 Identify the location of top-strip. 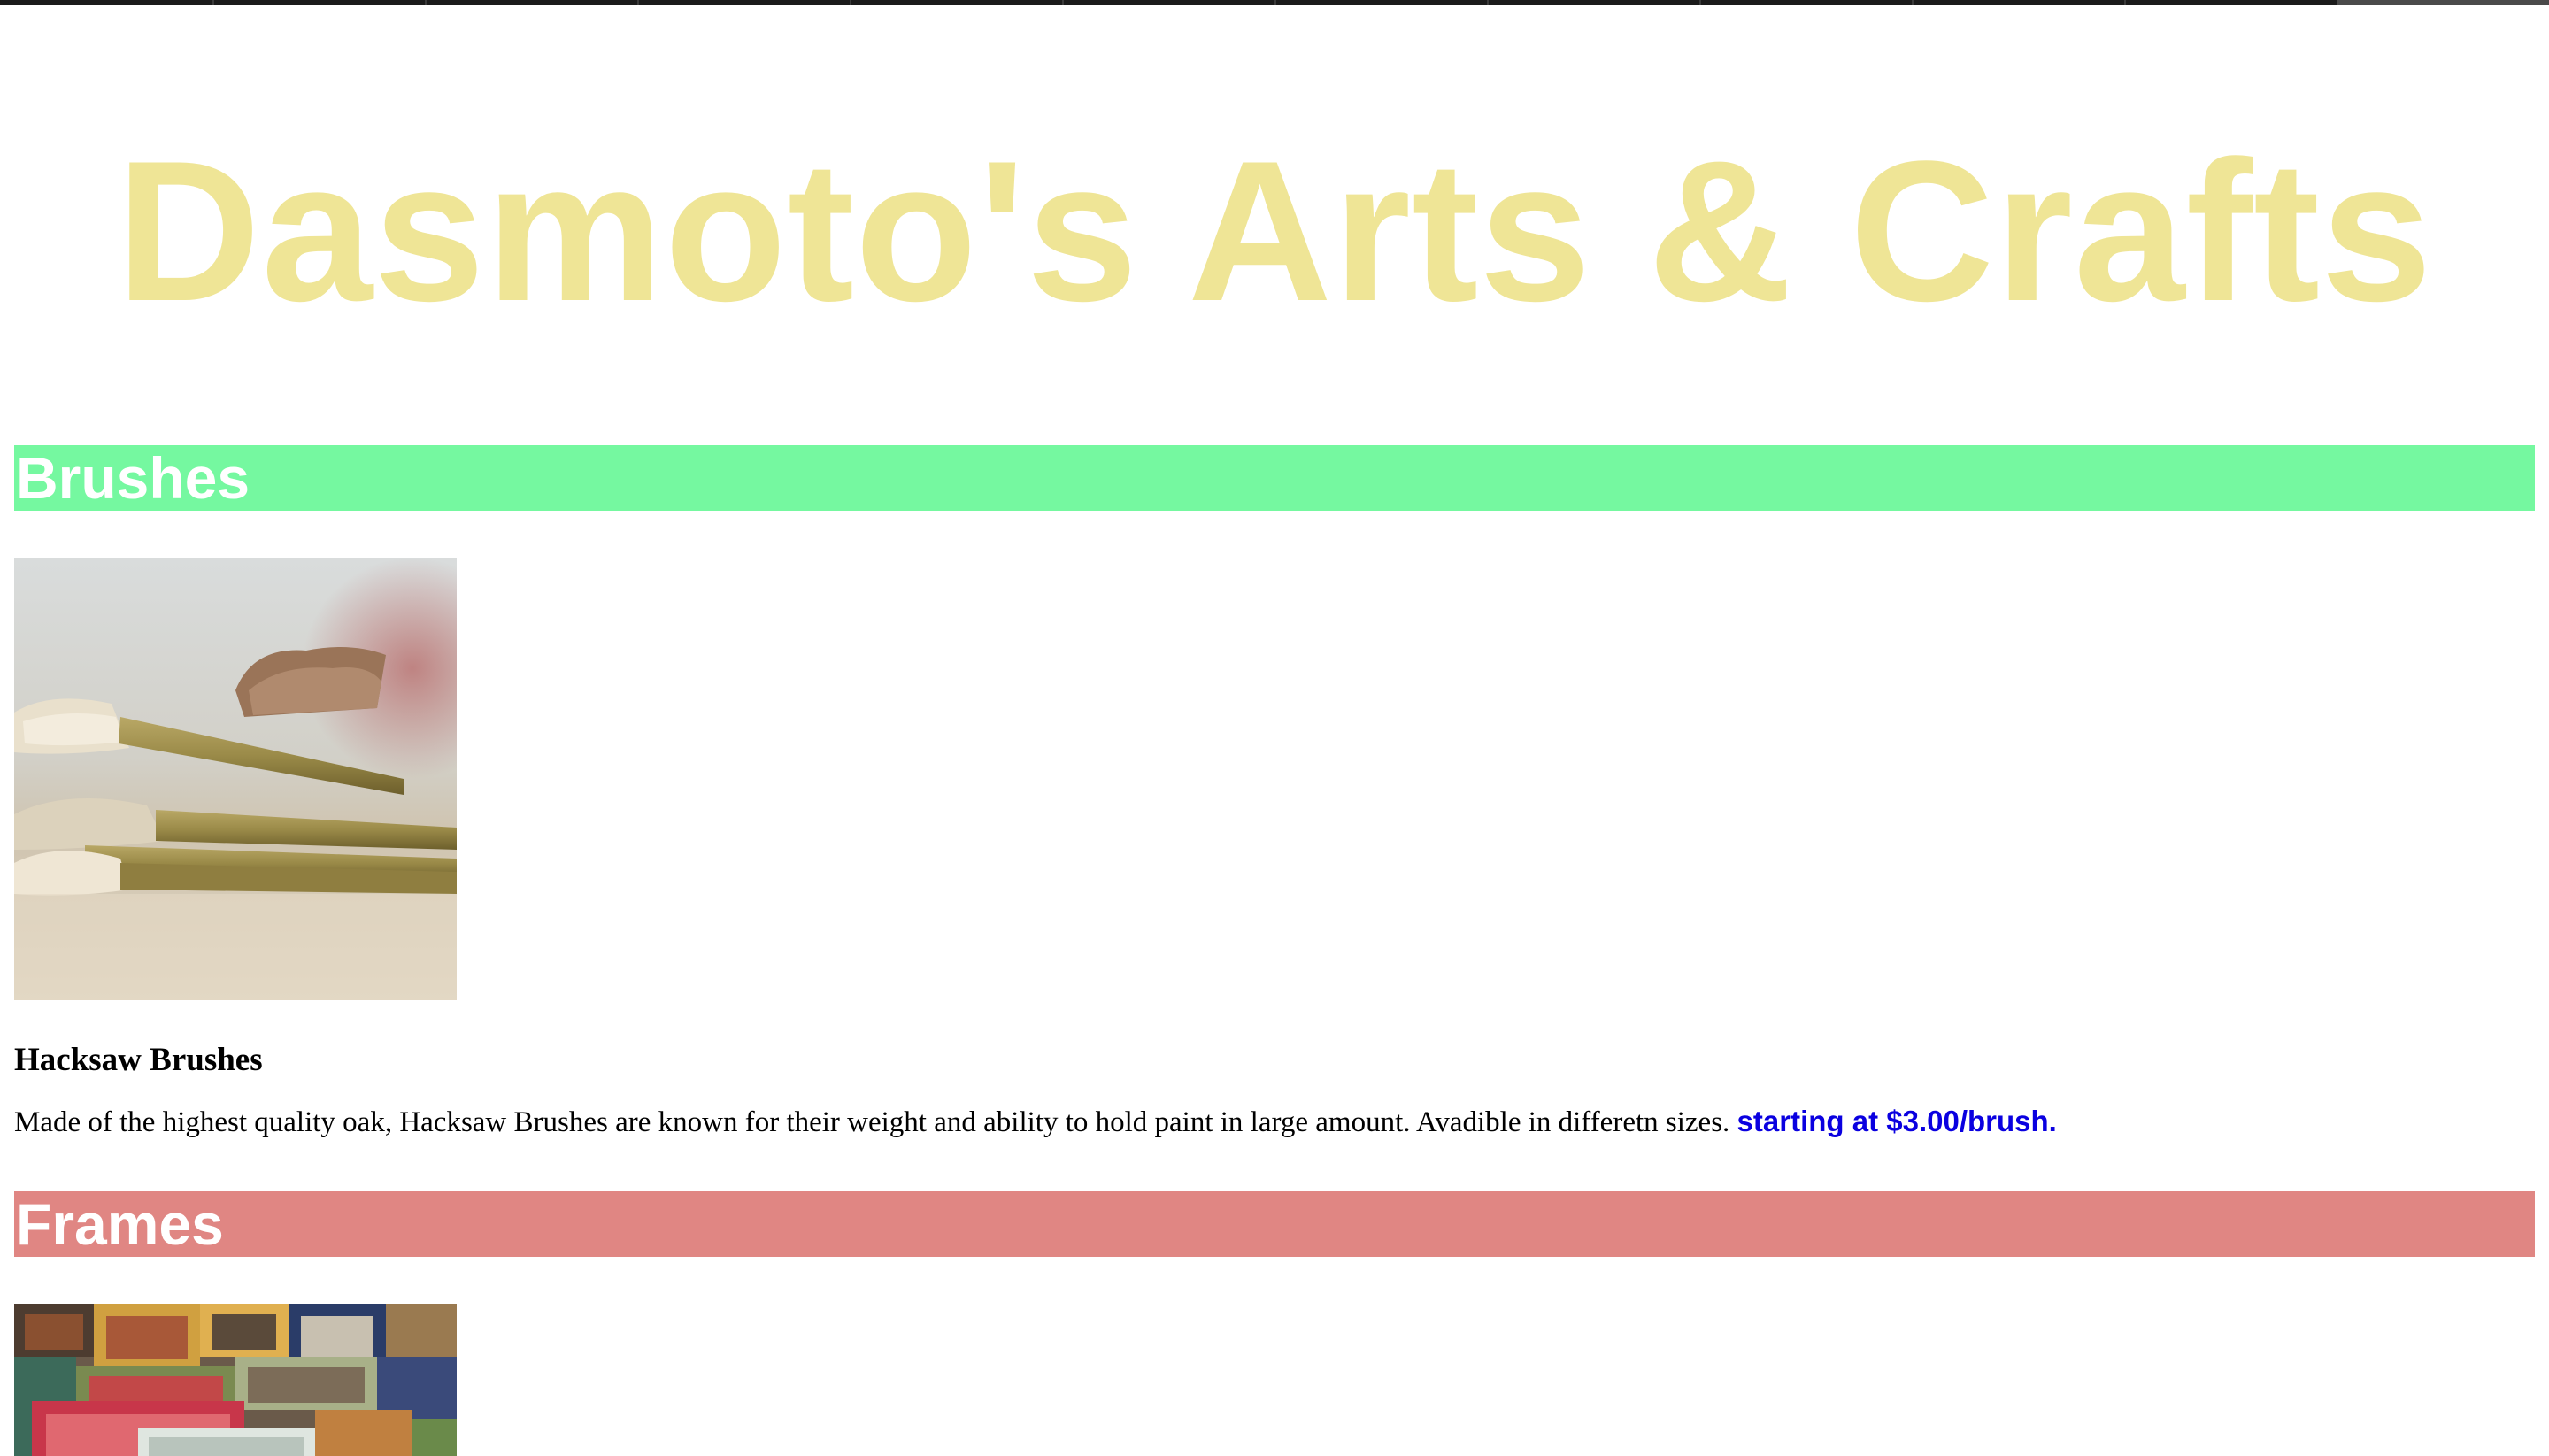
(1275, 2).